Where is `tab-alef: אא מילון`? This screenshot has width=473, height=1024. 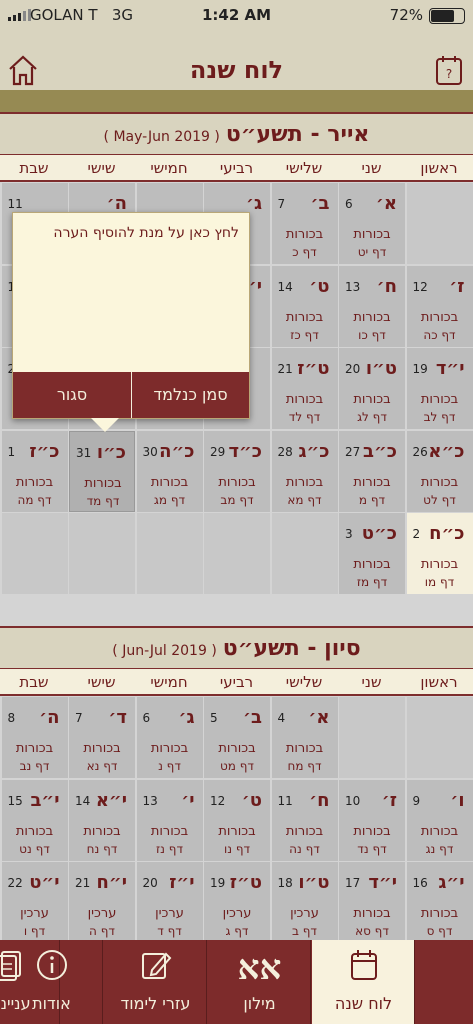
tab-alef: אא מילון is located at coordinates (259, 982).